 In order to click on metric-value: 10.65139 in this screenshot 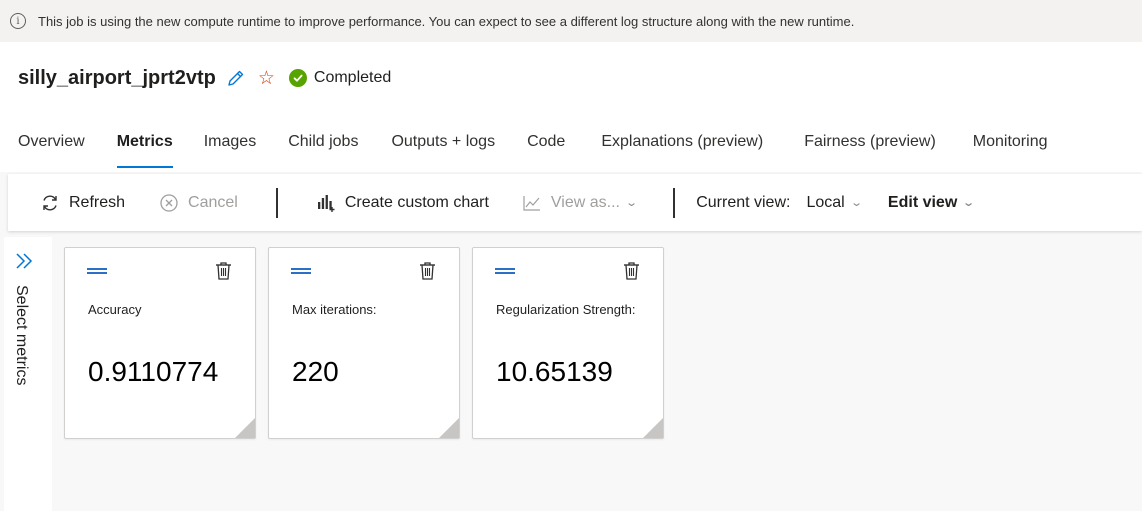, I will do `click(554, 371)`.